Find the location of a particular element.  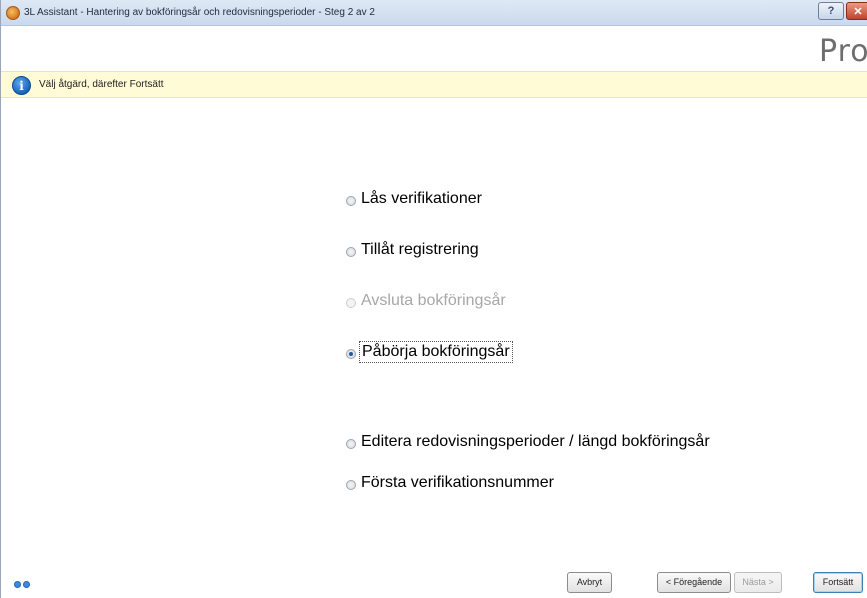

pro-logo: Pro is located at coordinates (843, 51).